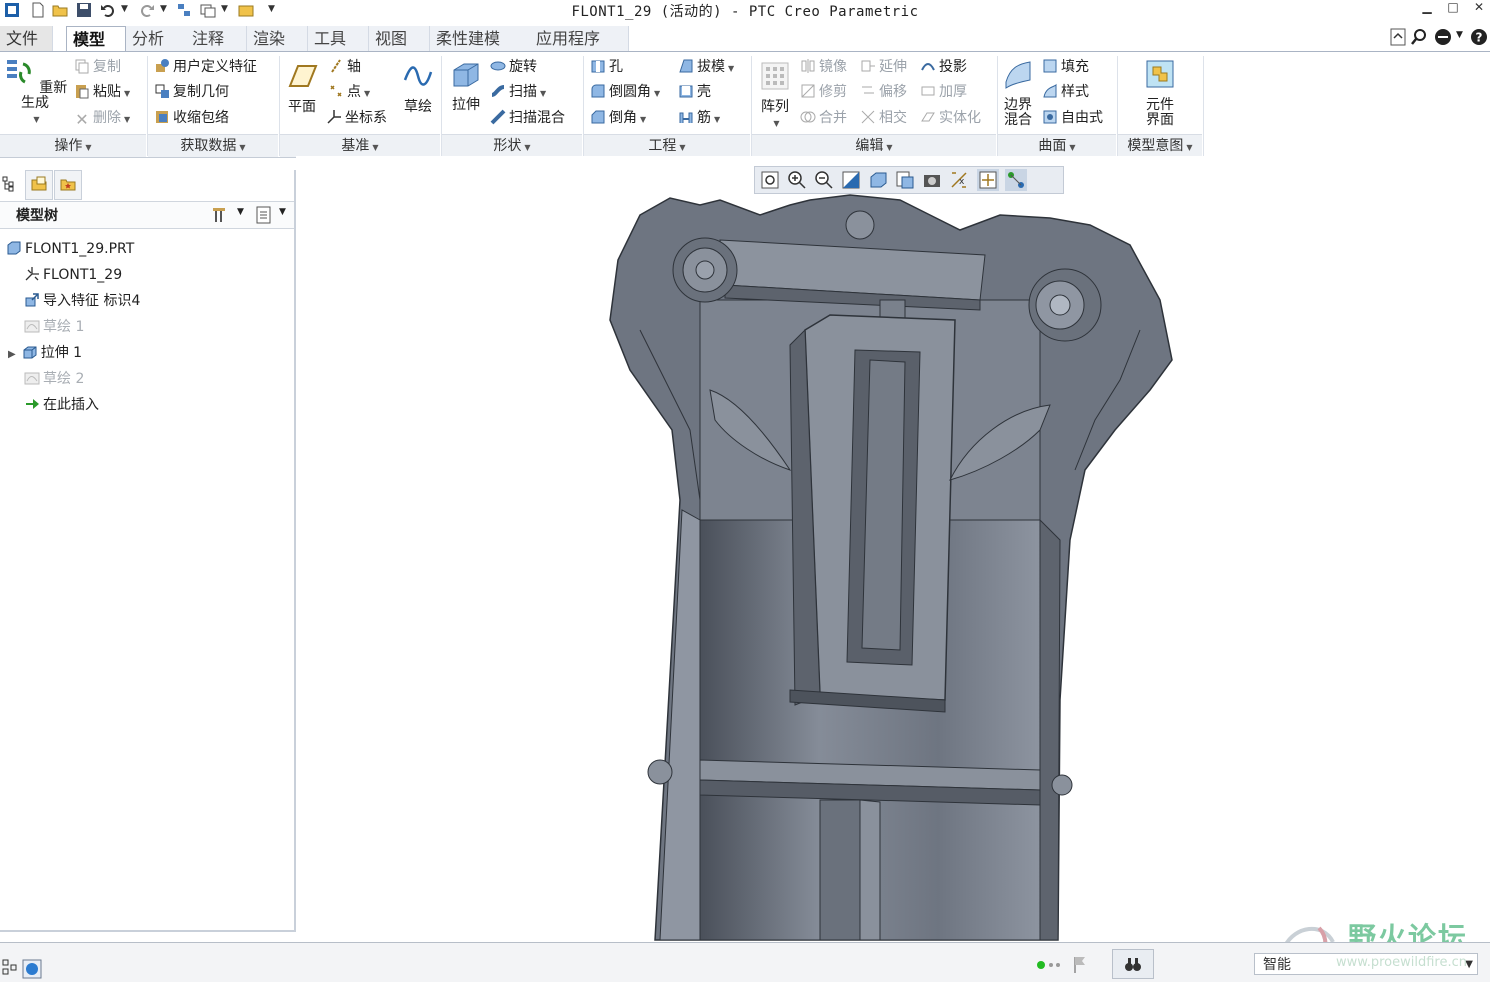  What do you see at coordinates (1479, 37) in the screenshot?
I see `help-icon: ?` at bounding box center [1479, 37].